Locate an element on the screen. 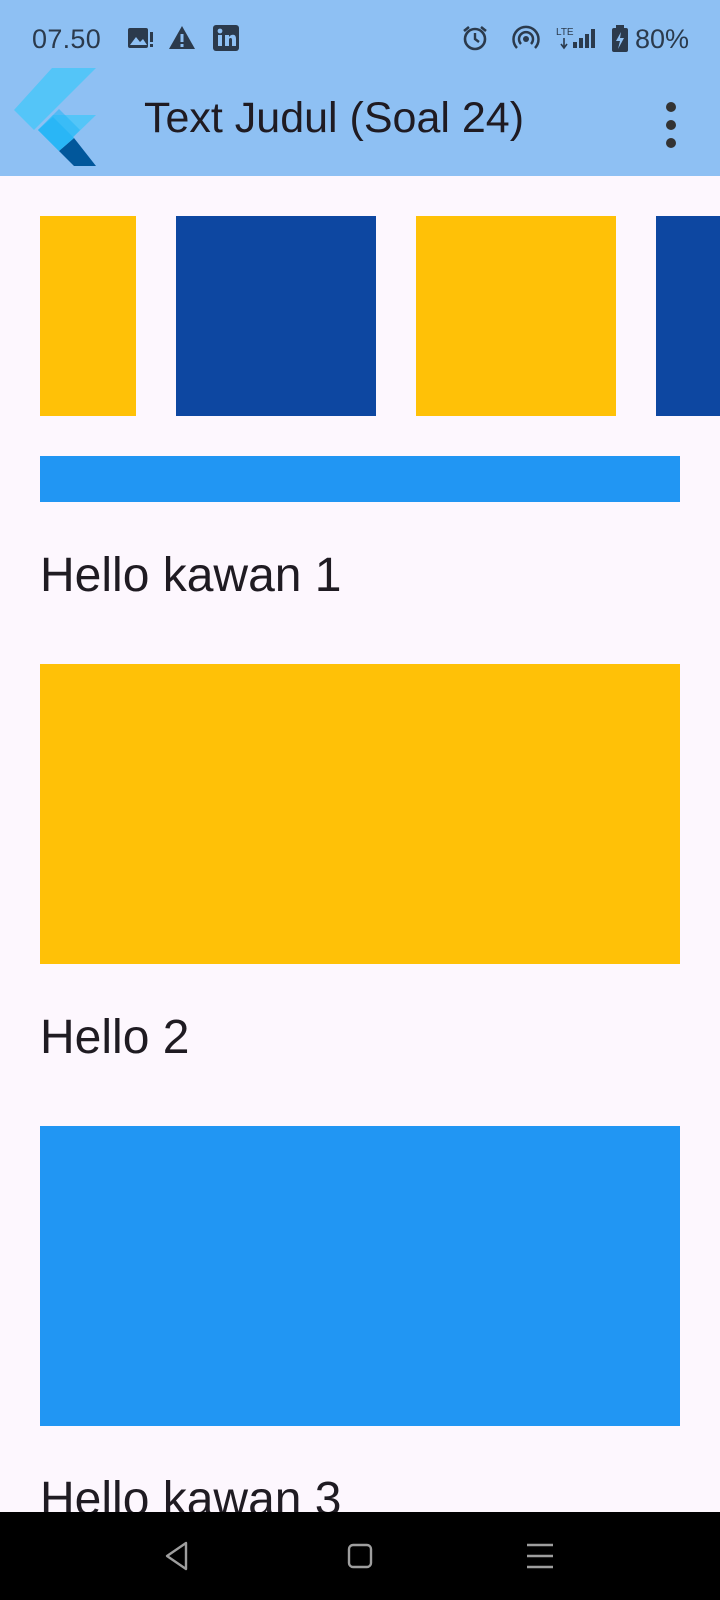  warning-icon is located at coordinates (182, 40).